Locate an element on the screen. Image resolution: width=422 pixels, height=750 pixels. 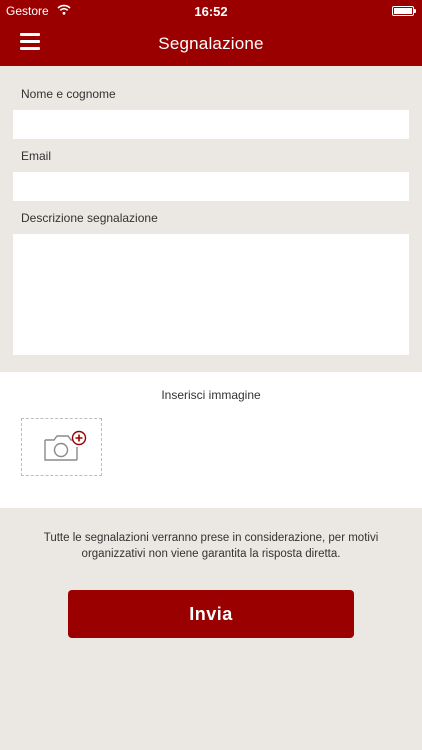
app-header: Gestore 16:52 Segnalazione is located at coordinates (211, 33).